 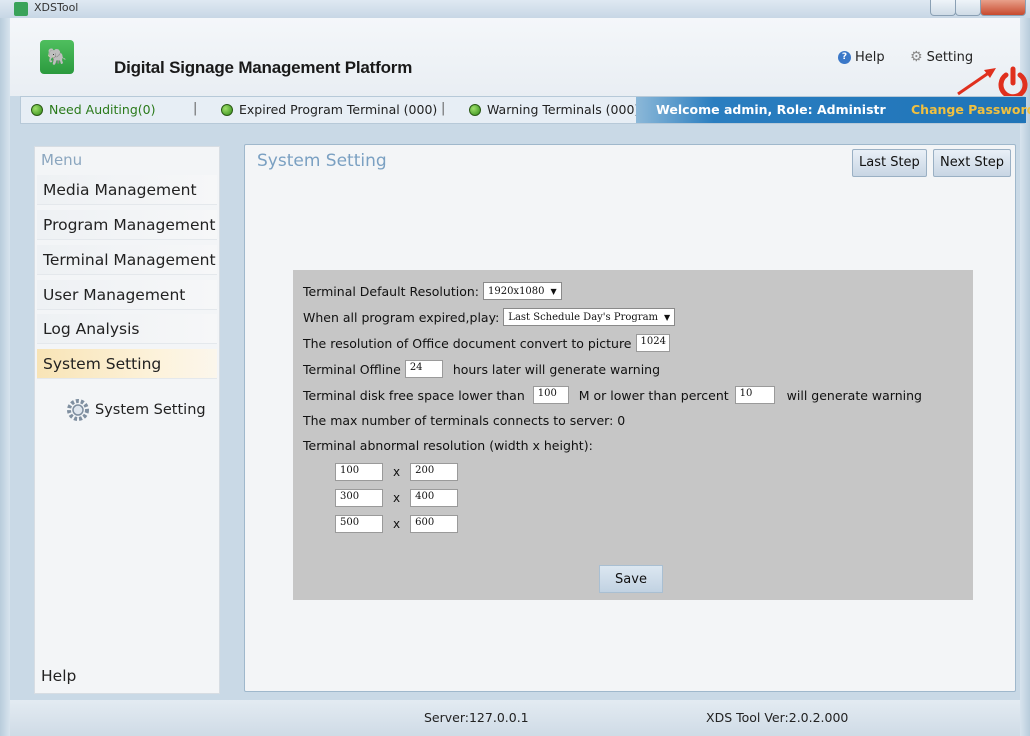 I want to click on version-label: XDS Tool Ver:2.0.2.000, so click(x=777, y=717).